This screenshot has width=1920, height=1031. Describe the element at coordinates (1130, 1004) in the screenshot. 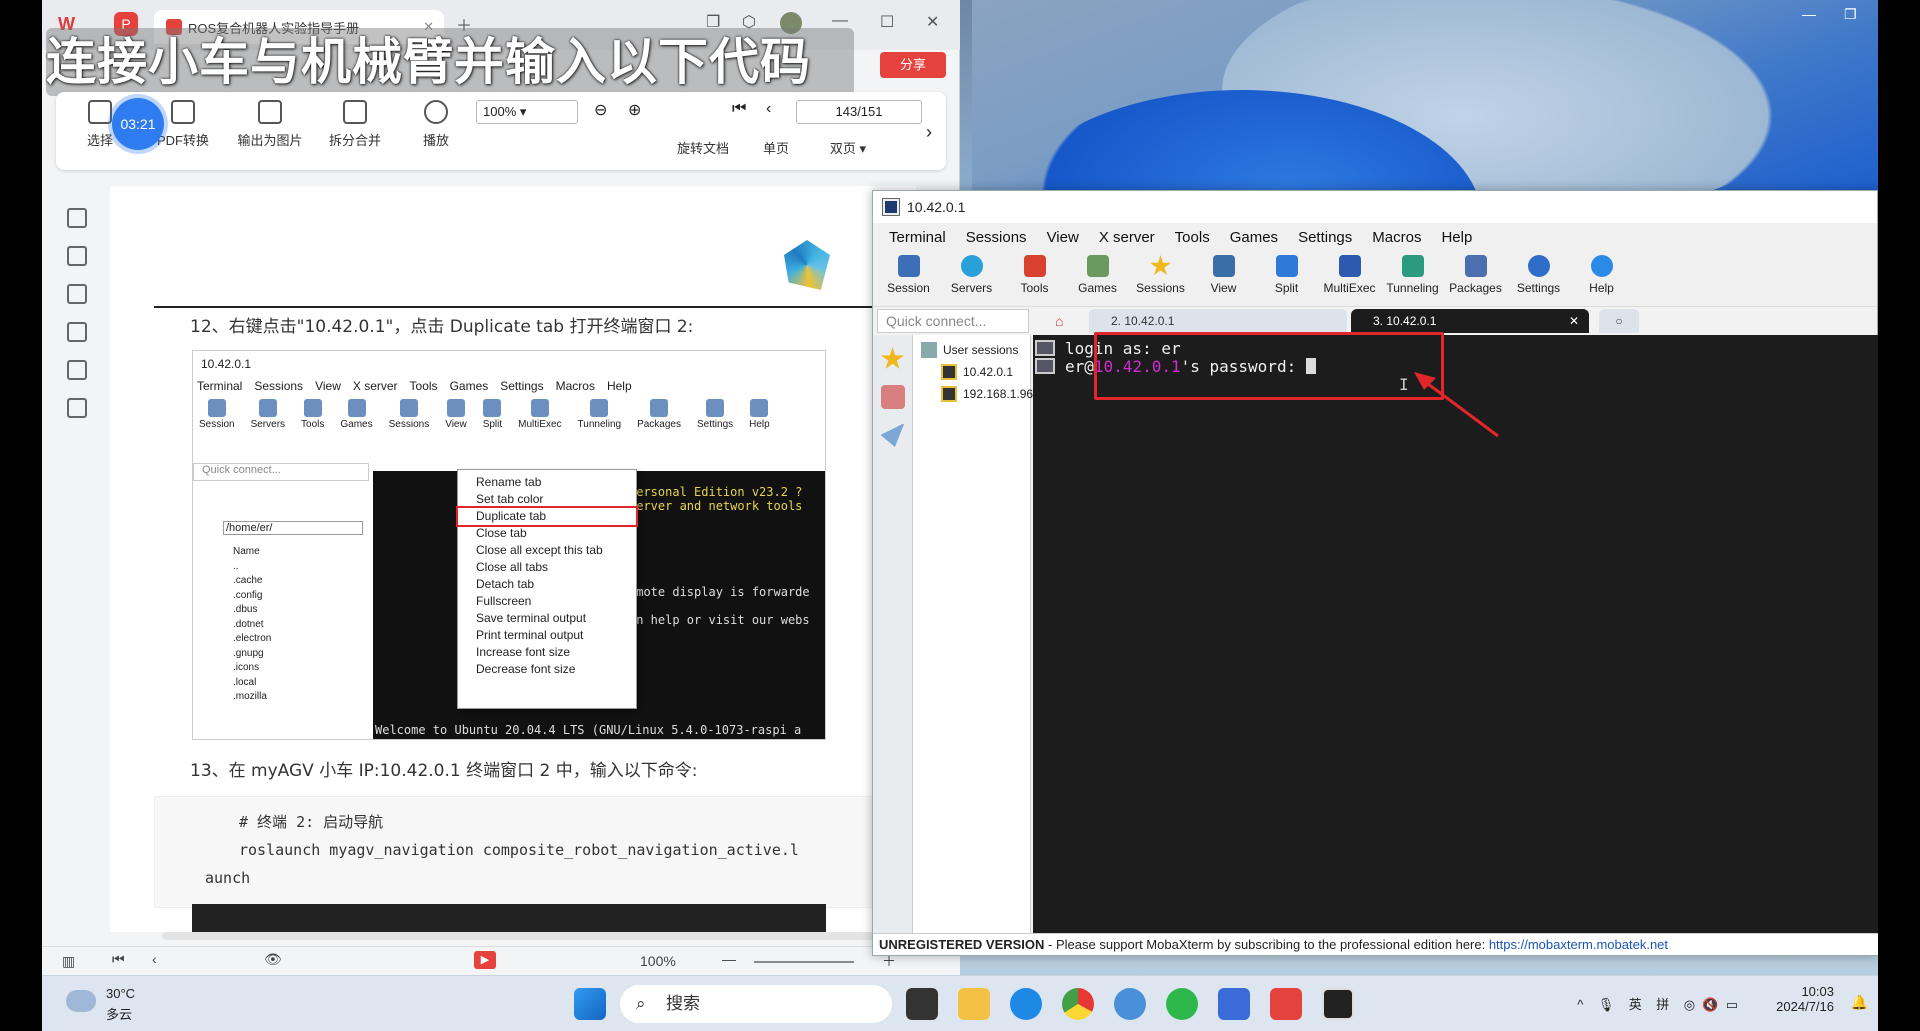

I see `chat-icon` at that location.